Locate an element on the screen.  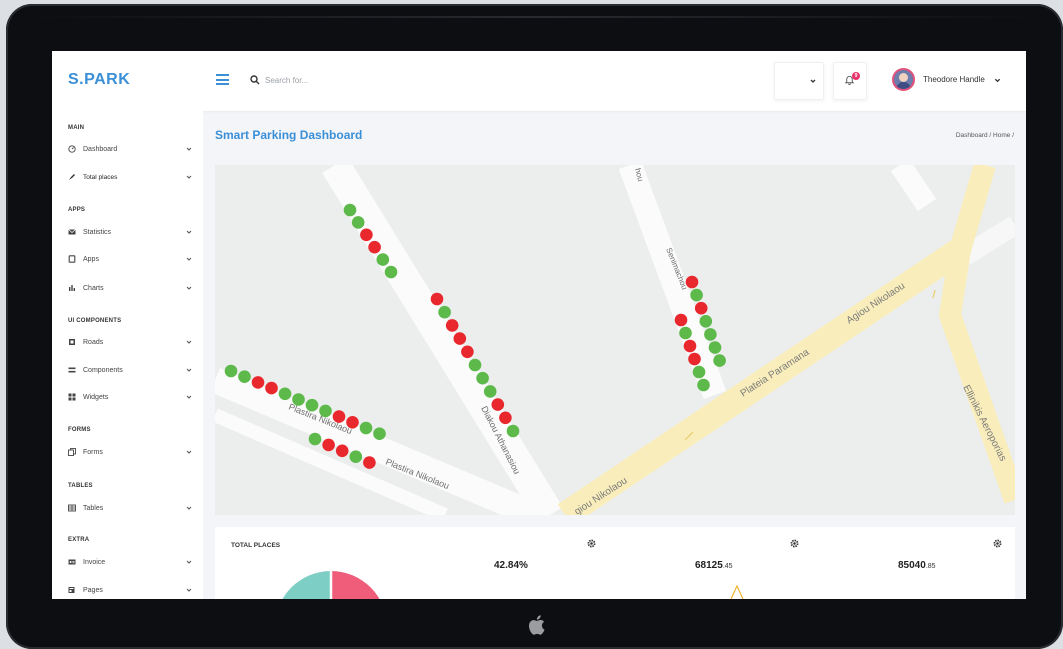
pie-slice is located at coordinates (355, 585).